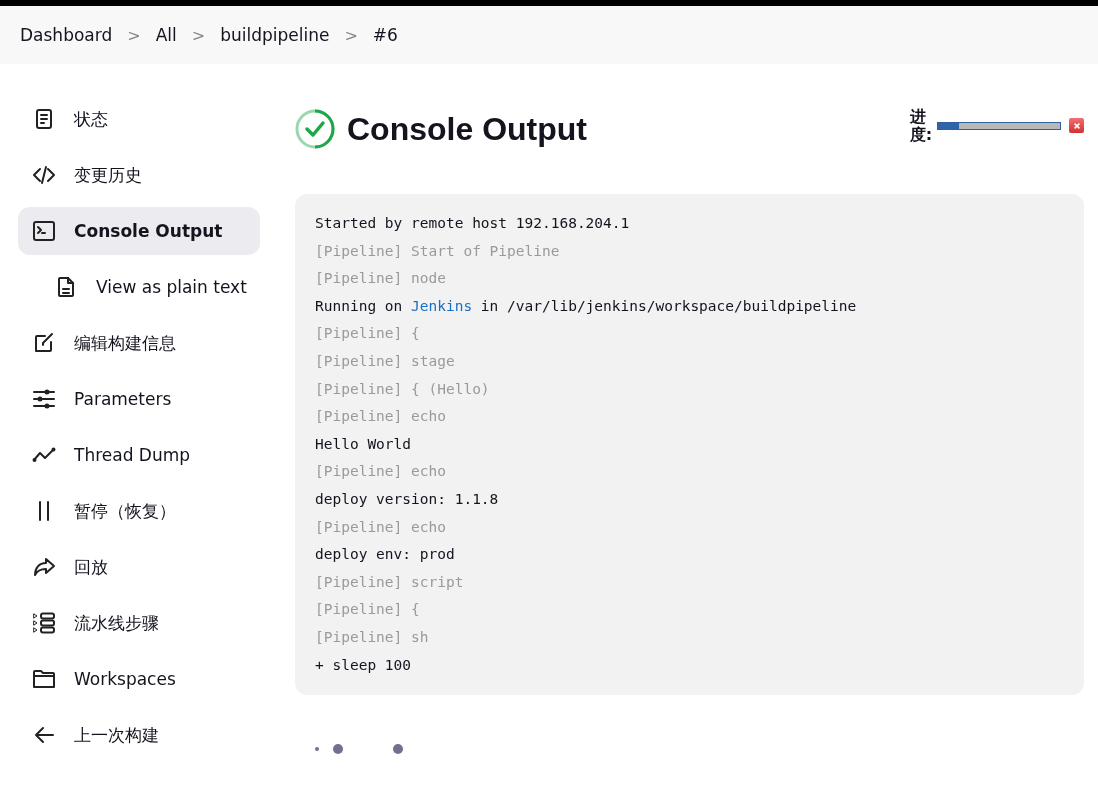 Image resolution: width=1098 pixels, height=786 pixels. Describe the element at coordinates (44, 679) in the screenshot. I see `folder-icon` at that location.